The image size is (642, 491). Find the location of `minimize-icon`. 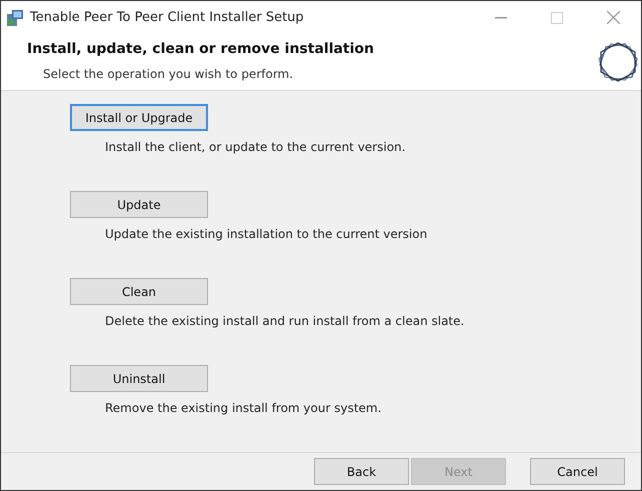

minimize-icon is located at coordinates (501, 17).